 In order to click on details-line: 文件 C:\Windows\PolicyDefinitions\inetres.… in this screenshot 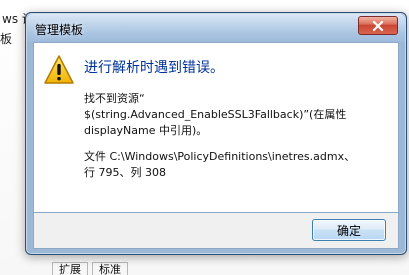, I will do `click(220, 156)`.